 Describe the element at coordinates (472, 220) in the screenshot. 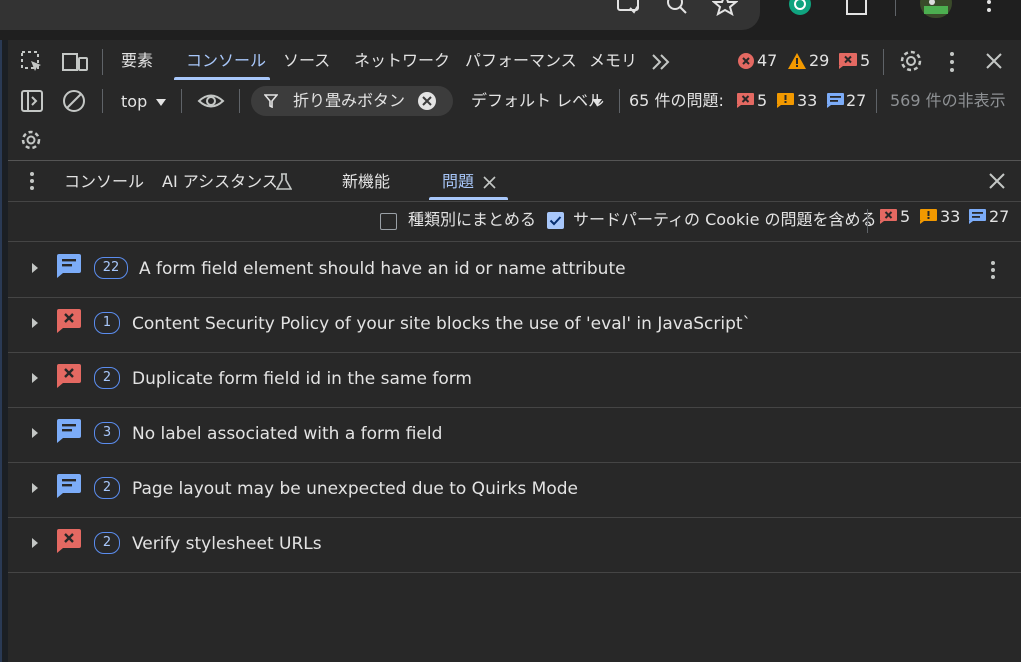

I see `group-by-kind-label: 種類別にまとめる` at that location.